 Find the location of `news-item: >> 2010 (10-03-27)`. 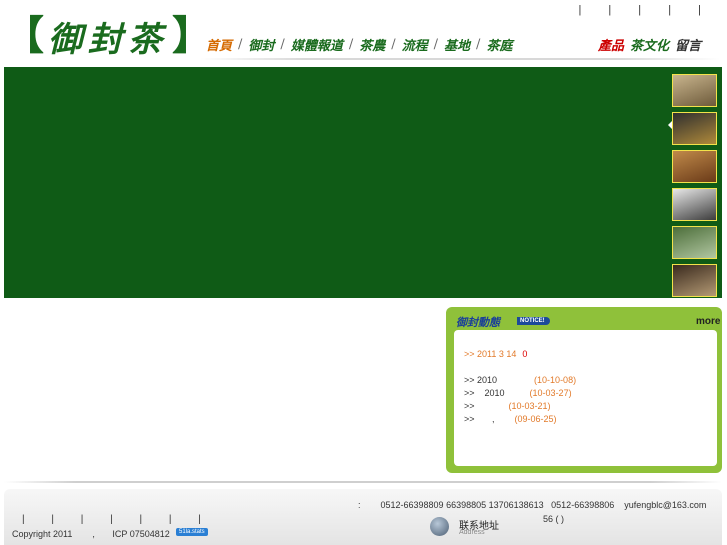

news-item: >> 2010 (10-03-27) is located at coordinates (518, 393).